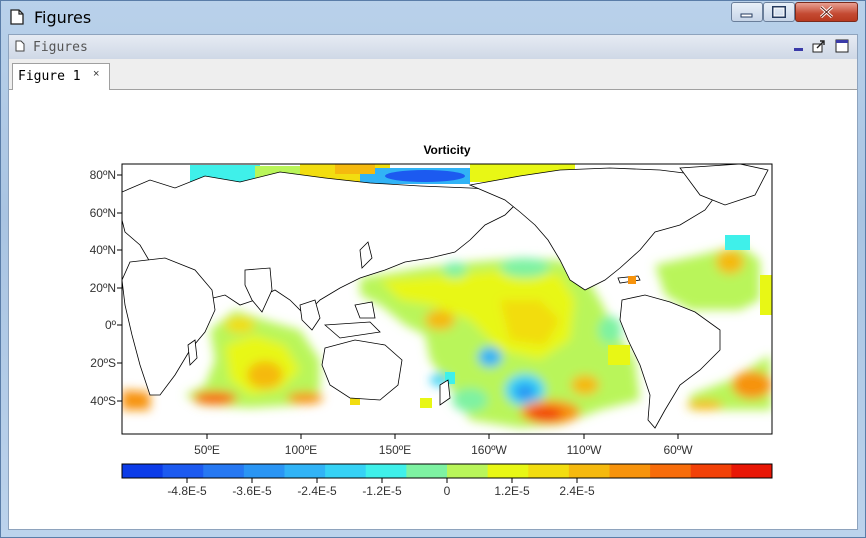 The width and height of the screenshot is (866, 538). What do you see at coordinates (103, 288) in the screenshot?
I see `y-tick-label: 20ºN` at bounding box center [103, 288].